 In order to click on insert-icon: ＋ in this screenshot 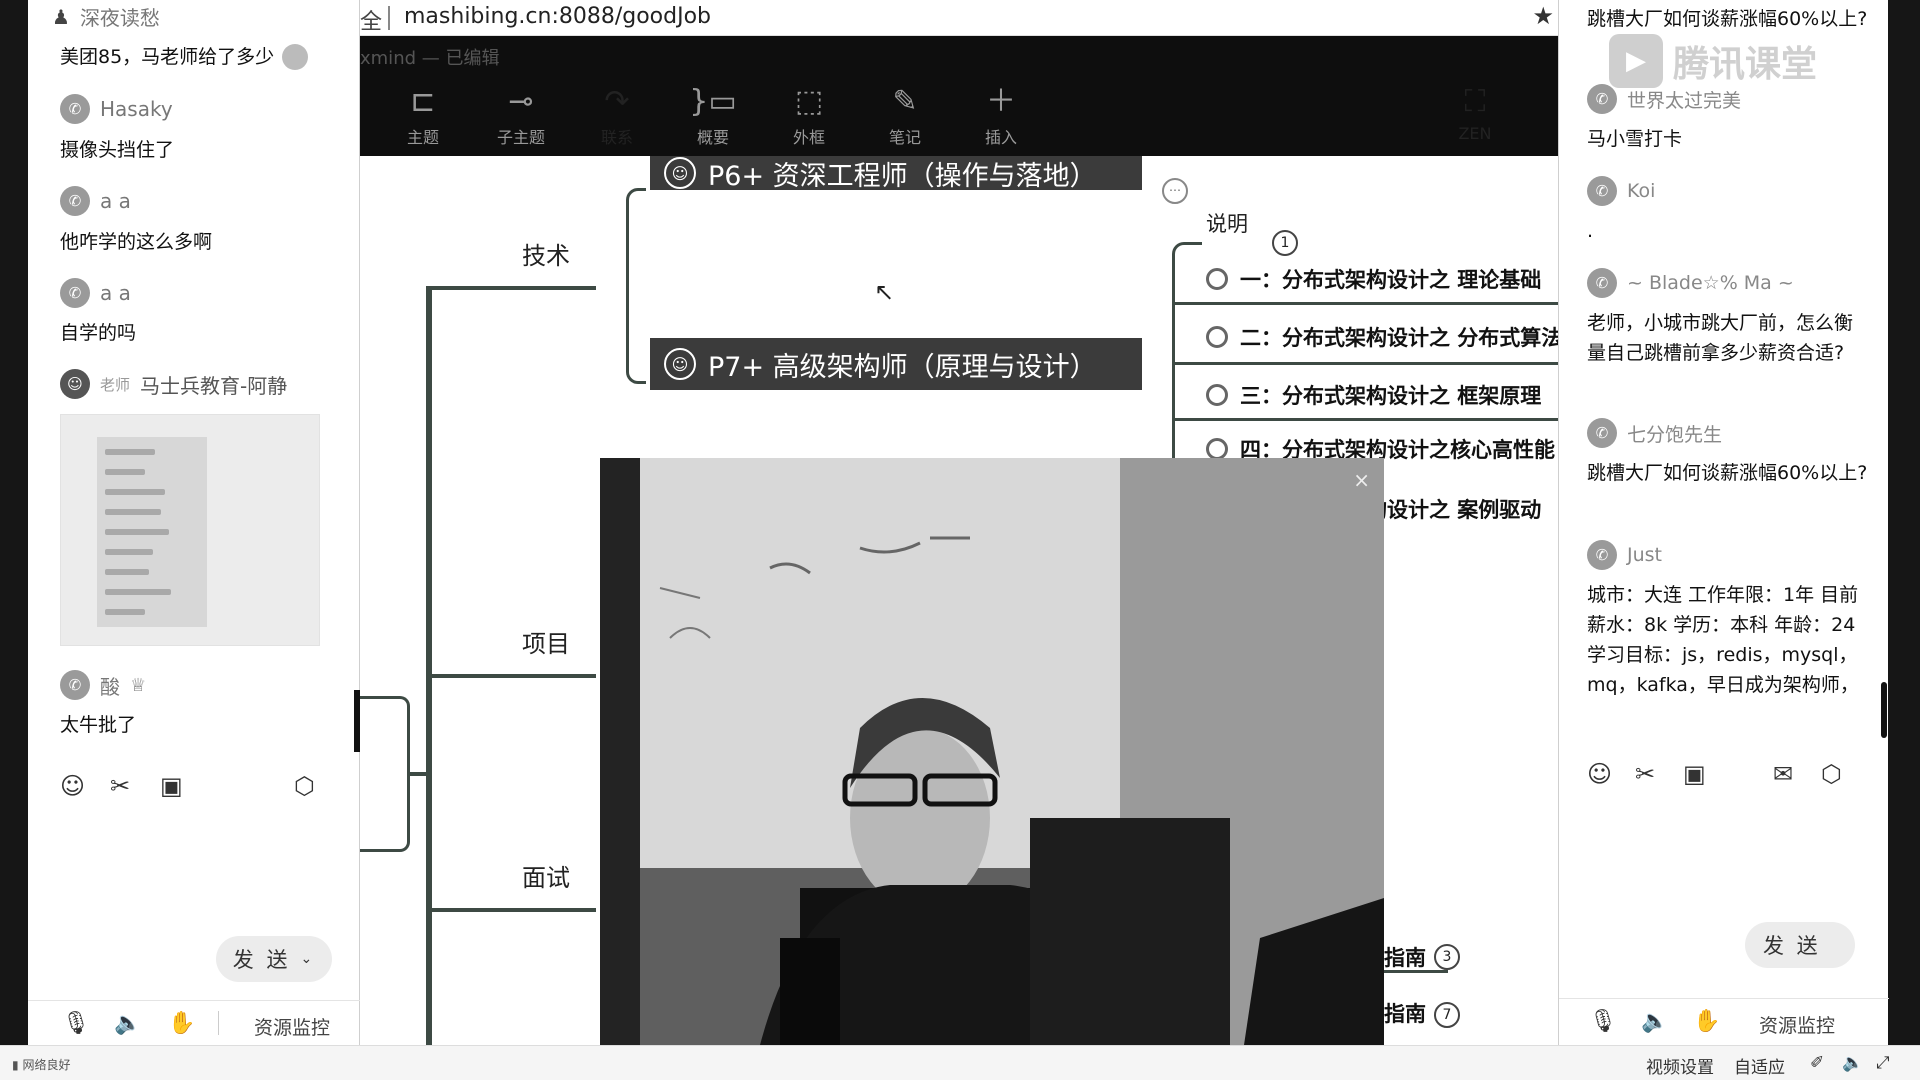, I will do `click(1001, 101)`.